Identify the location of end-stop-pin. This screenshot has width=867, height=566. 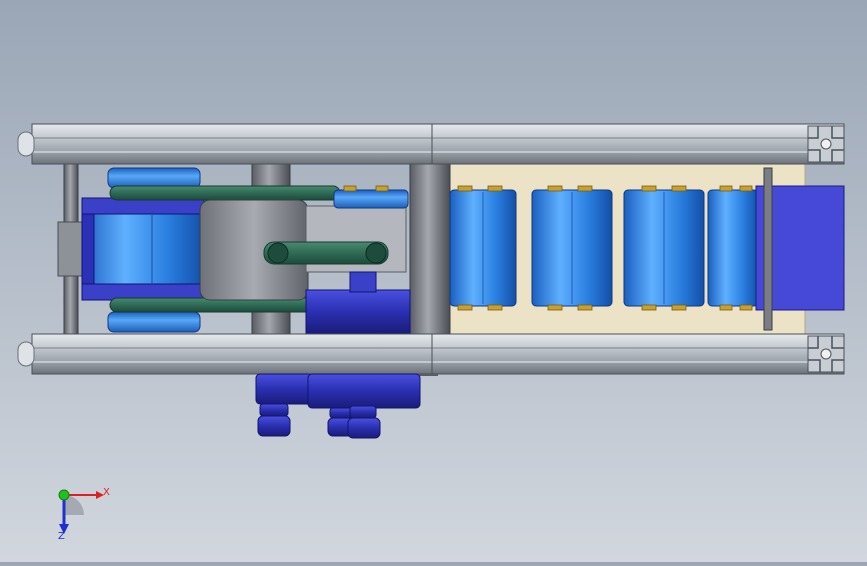
(768, 249).